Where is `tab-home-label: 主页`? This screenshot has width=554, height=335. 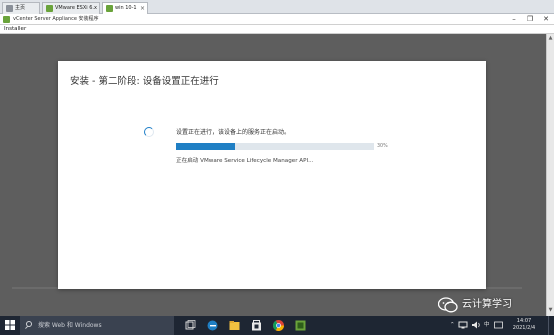 tab-home-label: 主页 is located at coordinates (20, 8).